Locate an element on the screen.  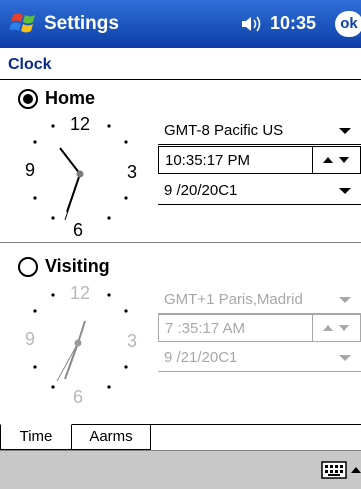
home-time-value: 10:35:17 PM is located at coordinates (208, 160).